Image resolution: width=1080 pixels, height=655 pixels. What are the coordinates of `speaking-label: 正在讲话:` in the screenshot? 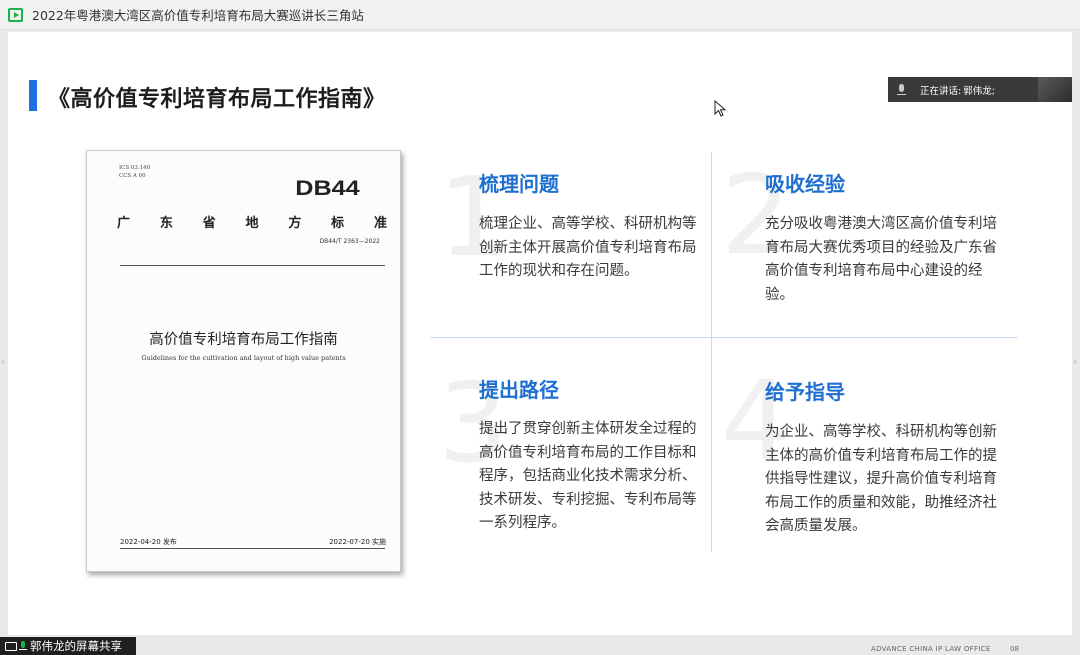 It's located at (941, 91).